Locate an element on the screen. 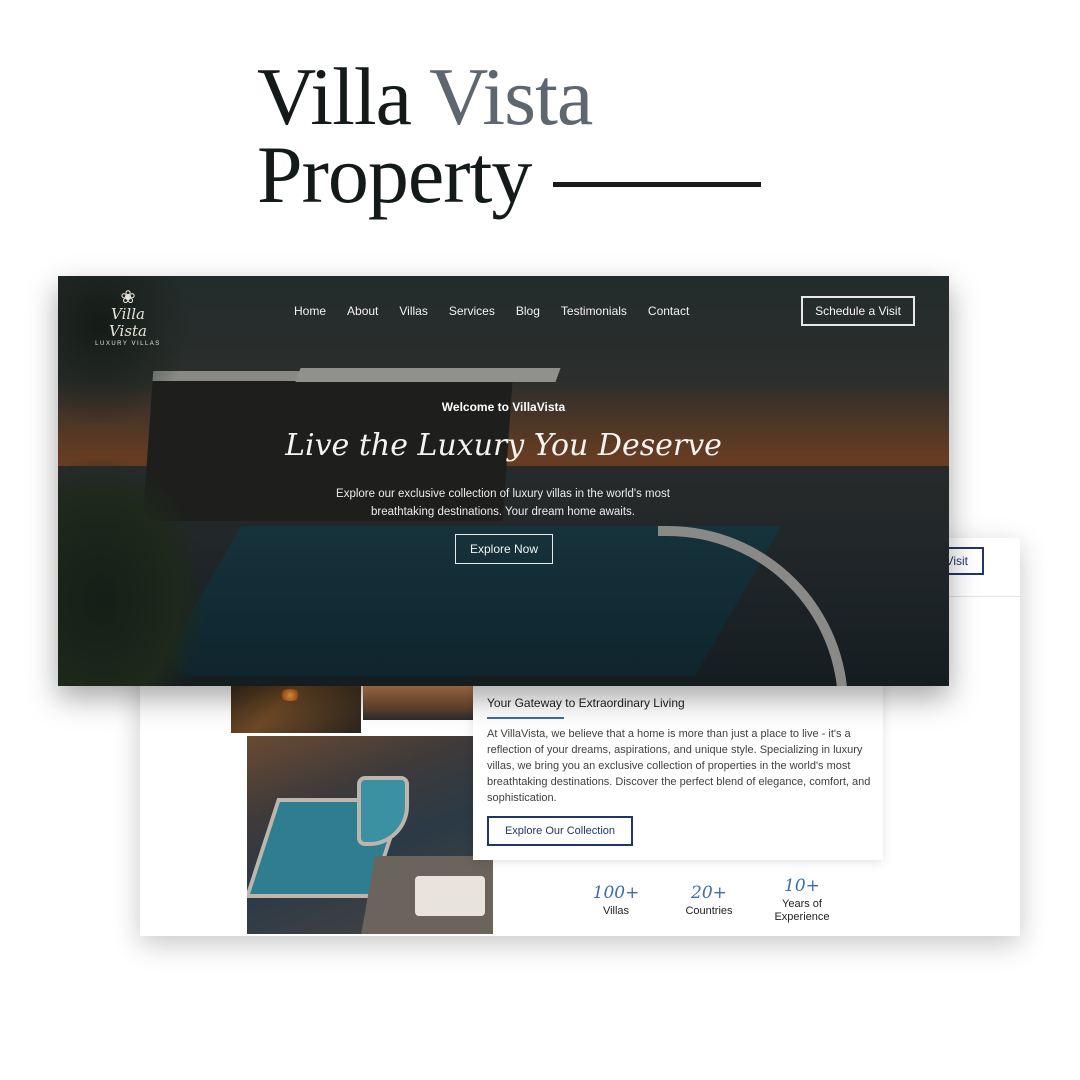 The height and width of the screenshot is (1080, 1080). stat-countries: 20+ Countries is located at coordinates (709, 900).